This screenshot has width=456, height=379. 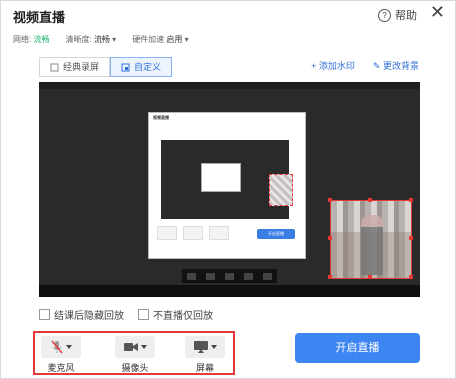 I want to click on camera-button, so click(x=135, y=347).